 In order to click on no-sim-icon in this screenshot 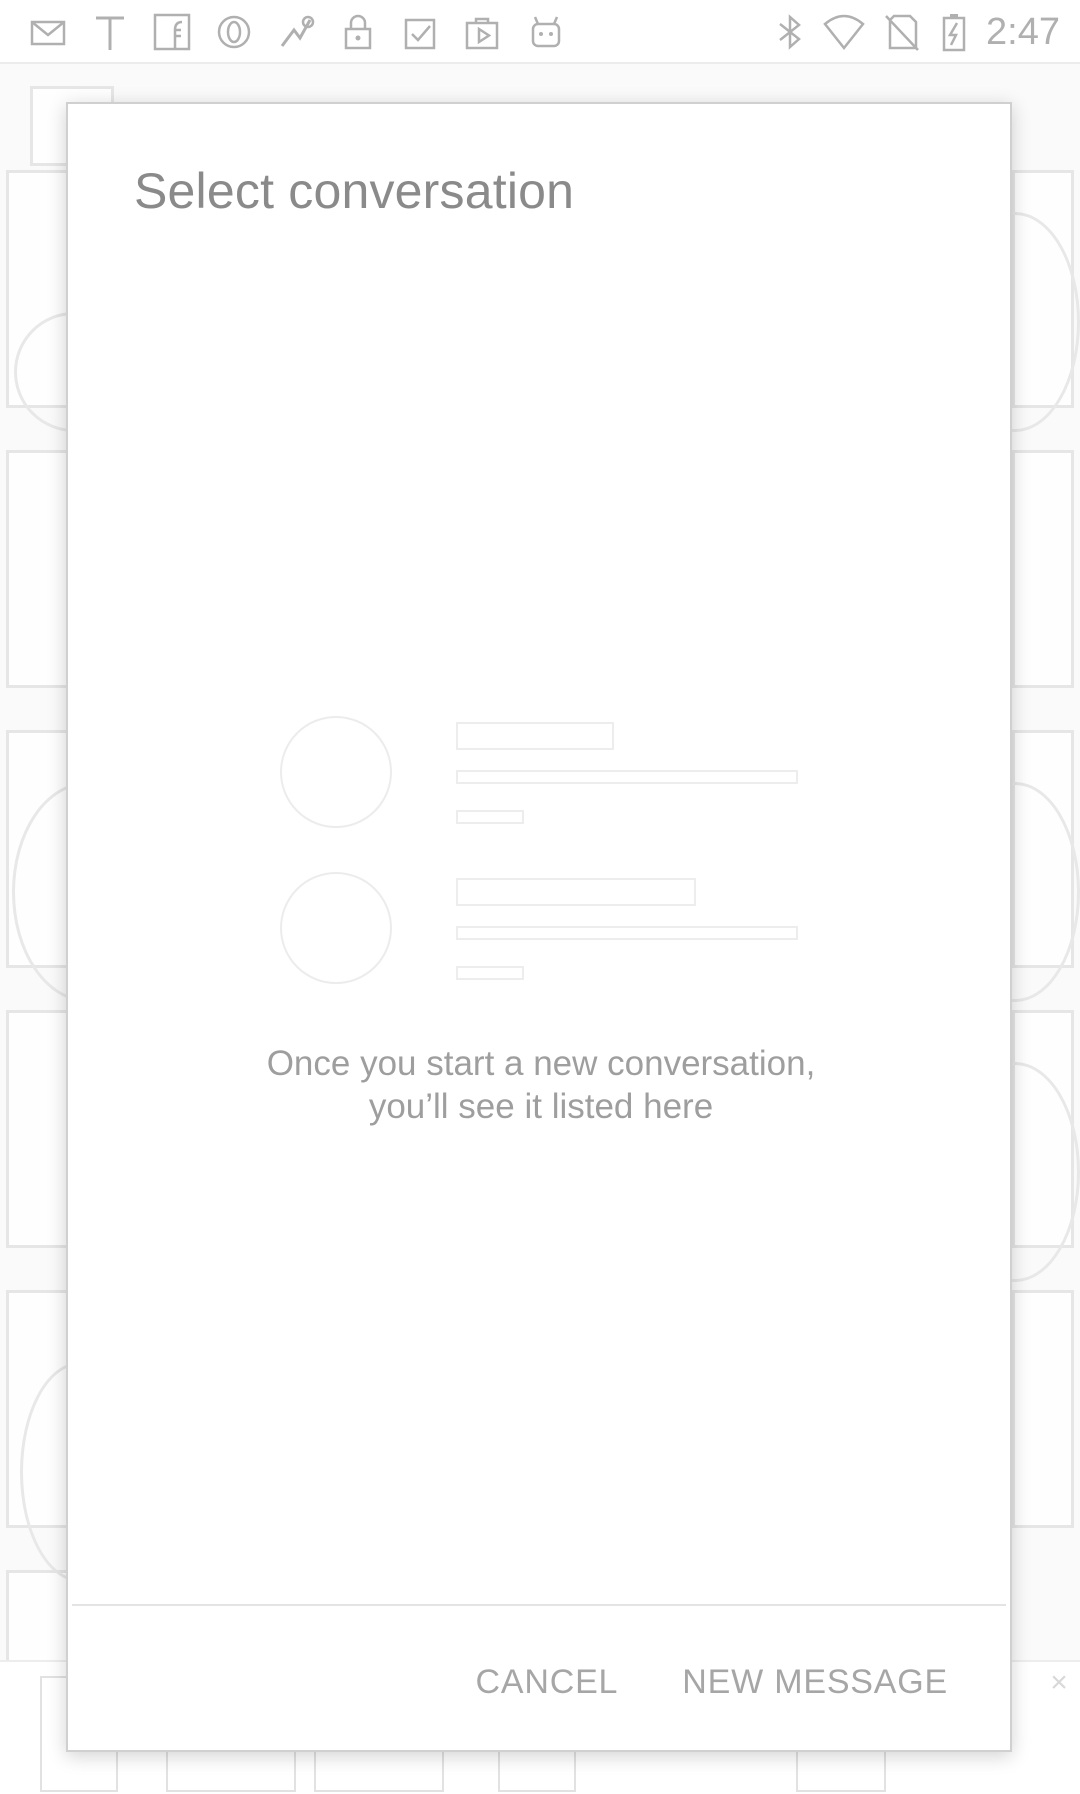, I will do `click(902, 32)`.